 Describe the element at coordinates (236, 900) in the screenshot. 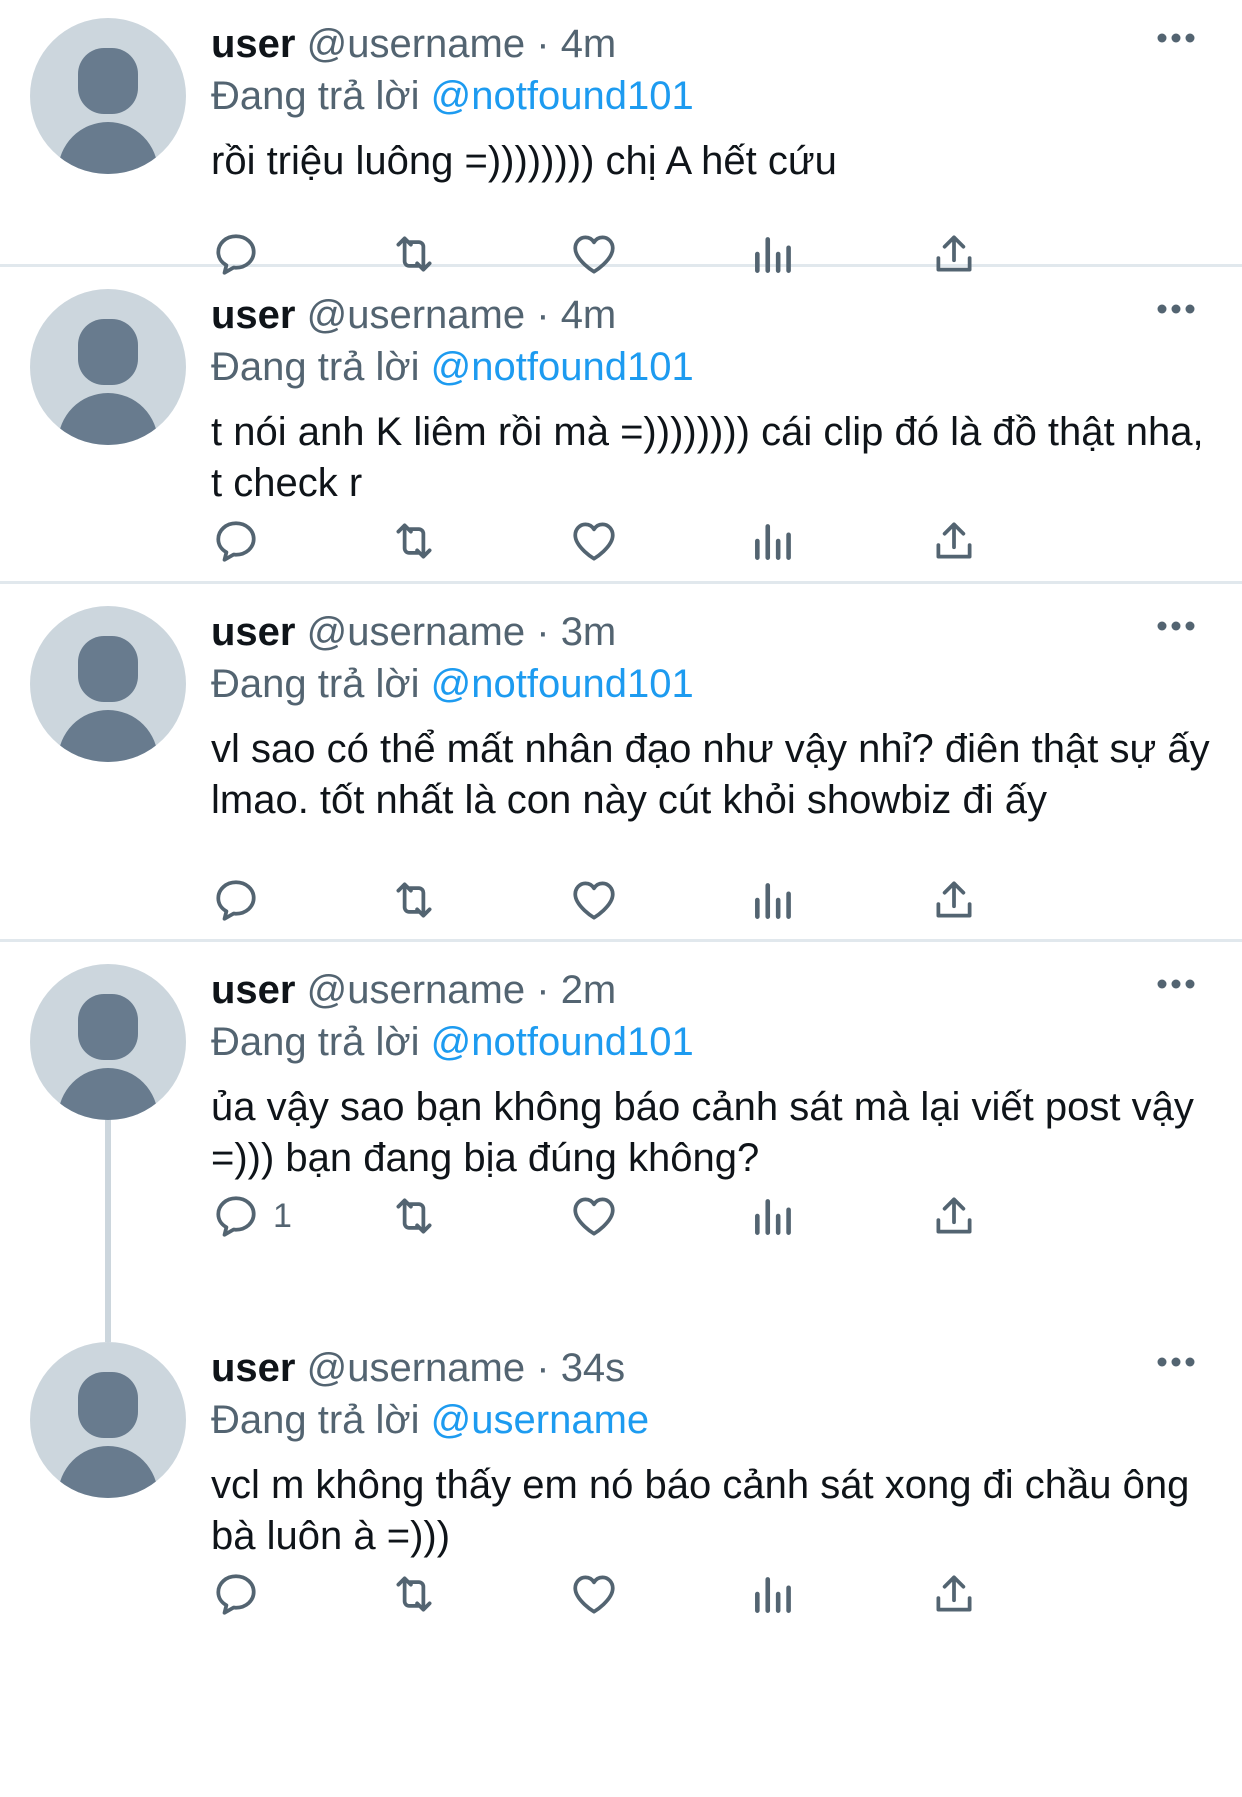

I see `reply-icon` at that location.